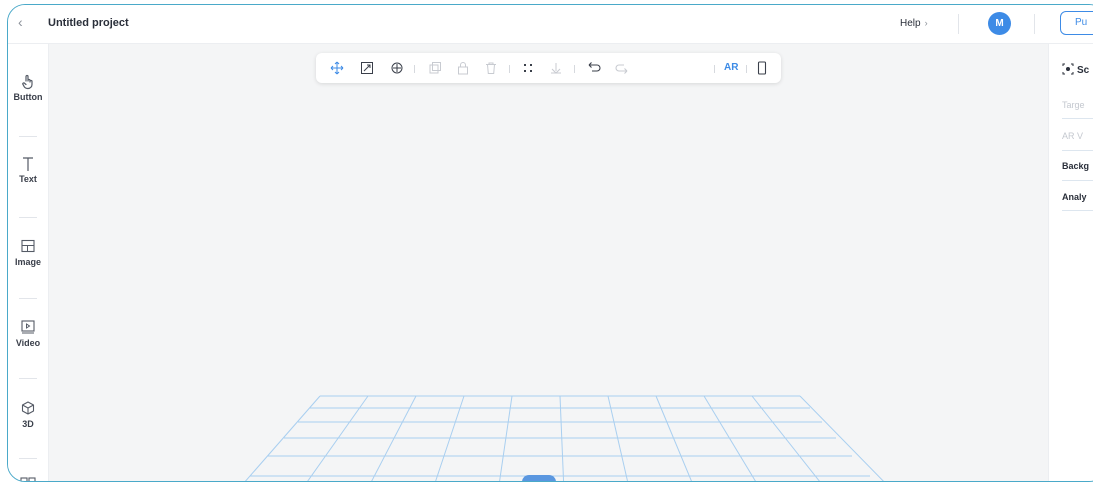 This screenshot has width=1093, height=488. Describe the element at coordinates (1072, 136) in the screenshot. I see `ar-view-option: AR V` at that location.